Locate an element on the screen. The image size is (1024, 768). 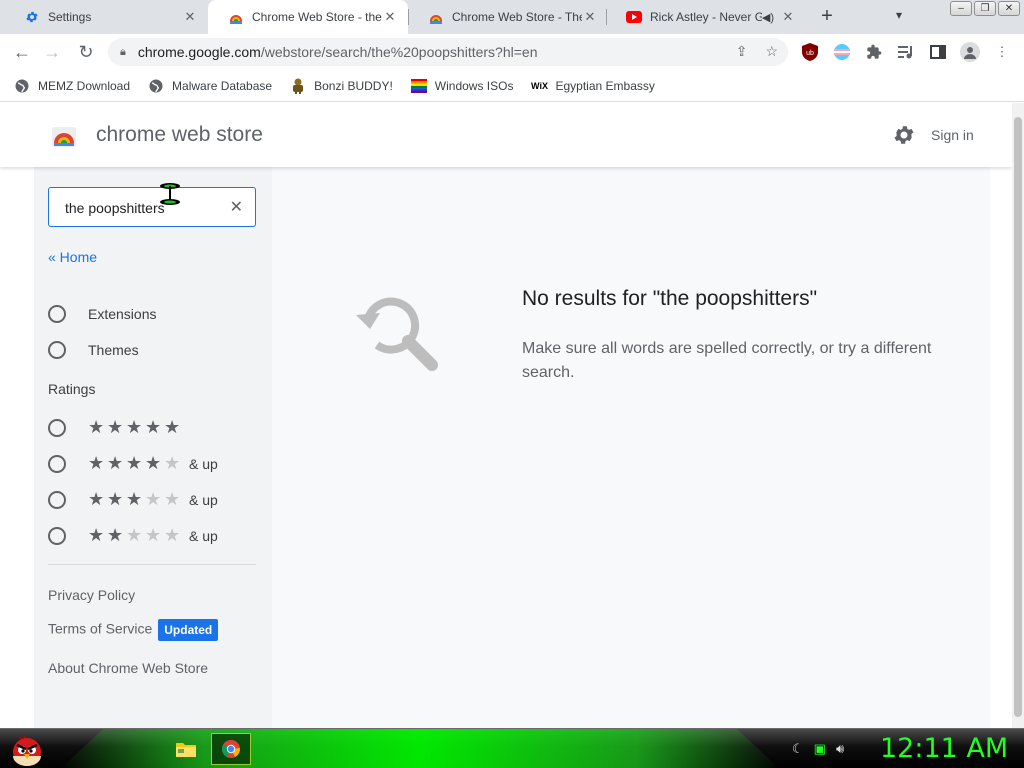
store-title: chrome web store is located at coordinates (179, 135).